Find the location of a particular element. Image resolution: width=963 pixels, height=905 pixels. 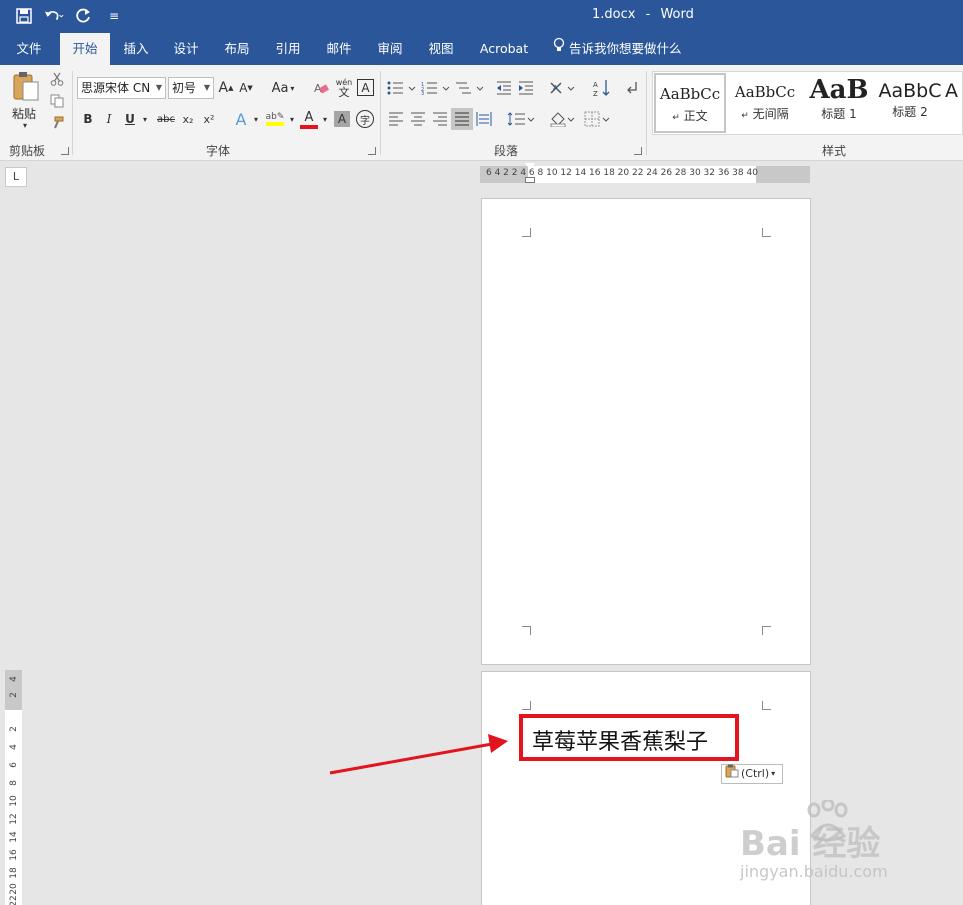

first-line-indent-marker is located at coordinates (530, 166).